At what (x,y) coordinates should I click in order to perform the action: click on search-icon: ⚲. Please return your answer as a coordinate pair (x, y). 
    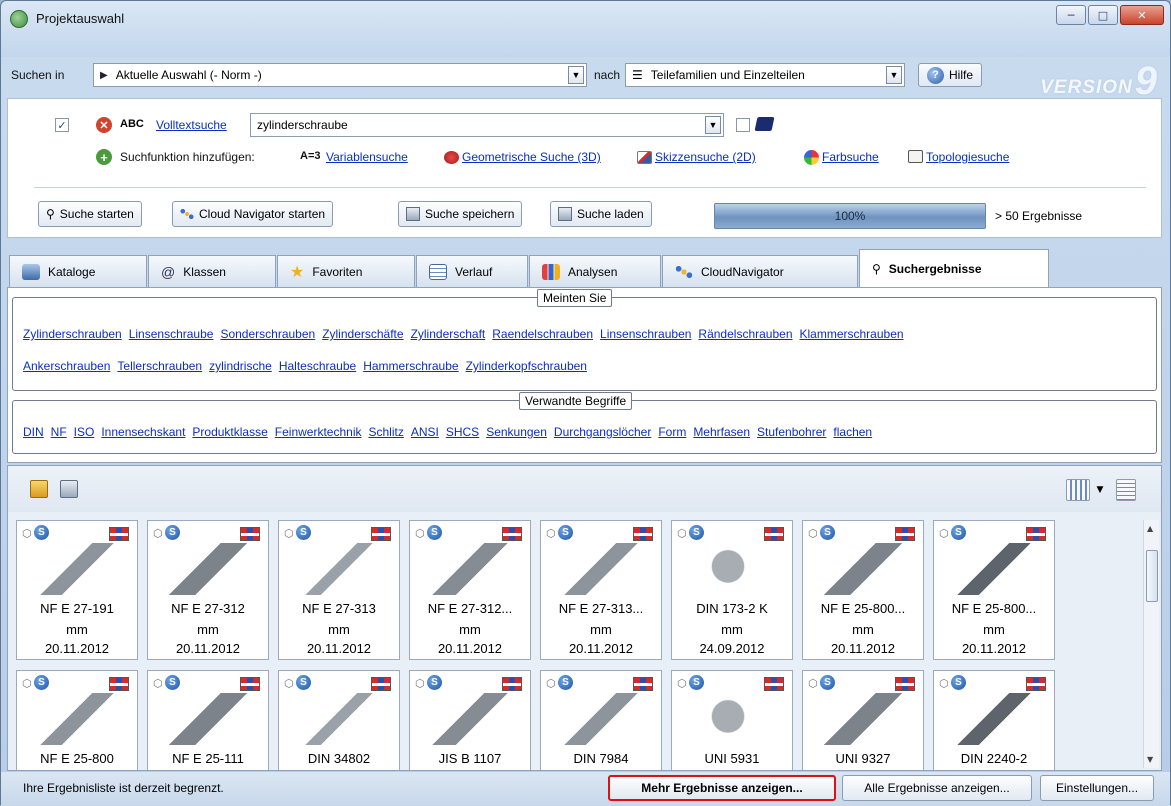
    Looking at the image, I should click on (876, 269).